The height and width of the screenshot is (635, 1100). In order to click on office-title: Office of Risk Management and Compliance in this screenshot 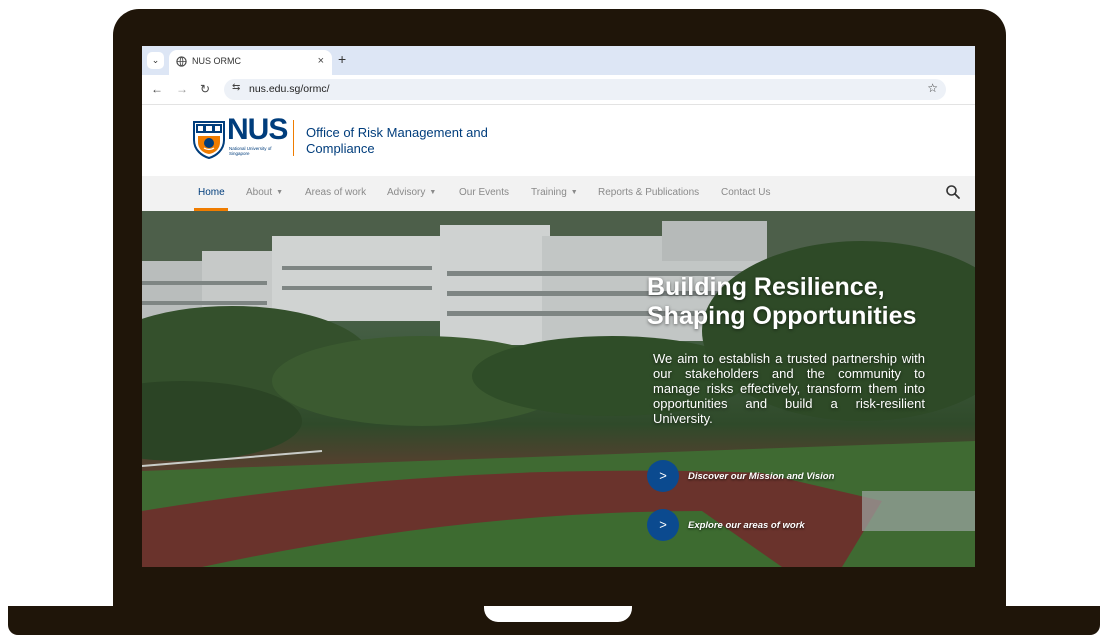, I will do `click(416, 141)`.